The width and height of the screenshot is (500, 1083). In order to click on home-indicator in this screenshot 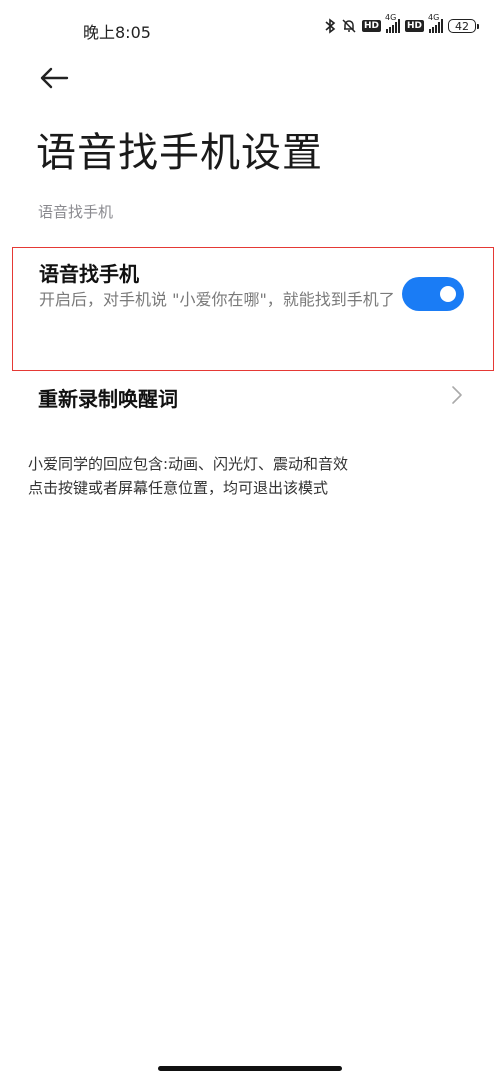, I will do `click(250, 1068)`.